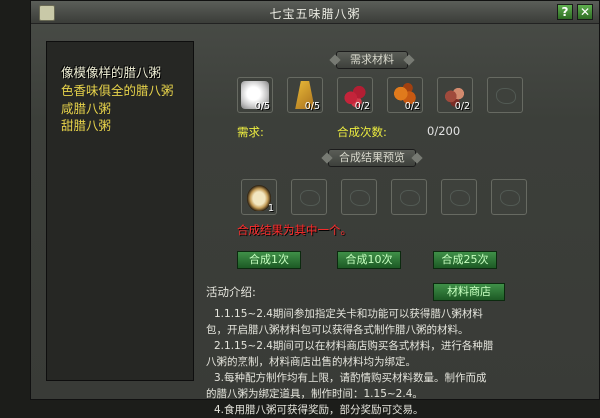  I want to click on materials-header: 需求材料, so click(372, 60).